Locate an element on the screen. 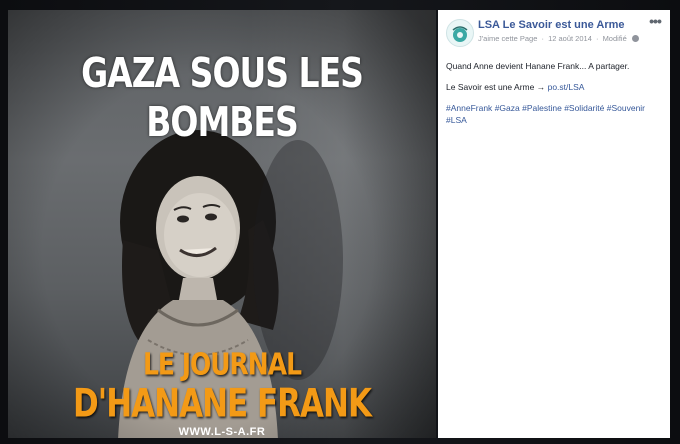  image-headline: GAZA SOUS LES BOMBES is located at coordinates (222, 97).